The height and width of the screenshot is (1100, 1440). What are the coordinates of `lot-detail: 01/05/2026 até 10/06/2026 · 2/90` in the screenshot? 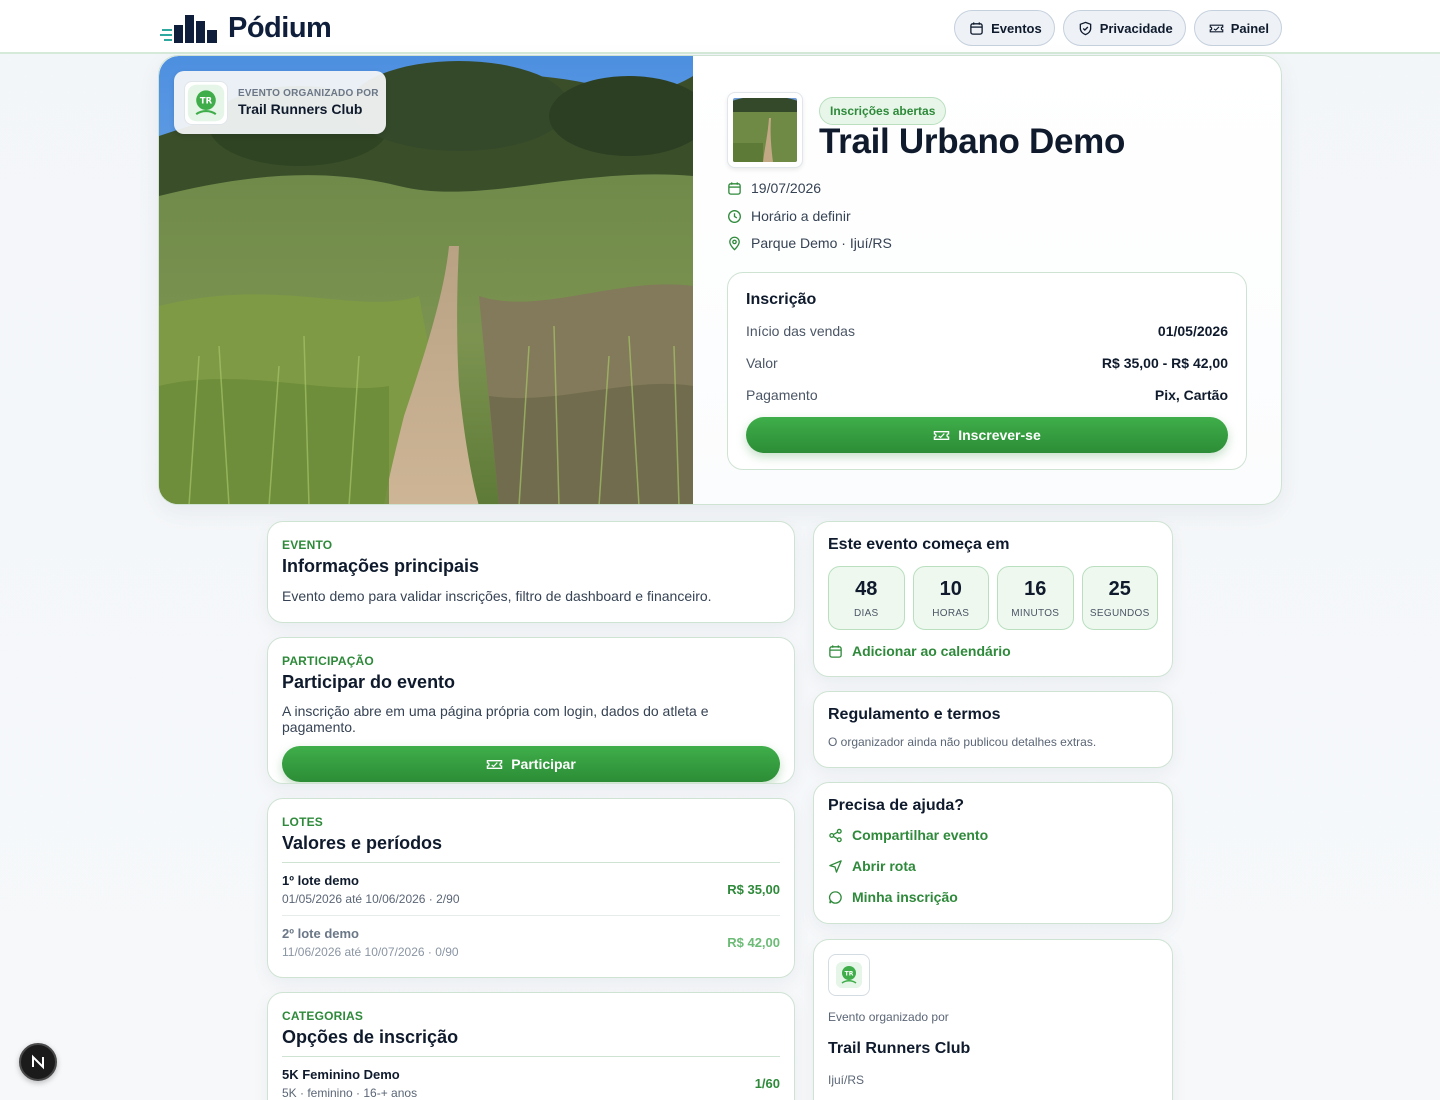 It's located at (371, 898).